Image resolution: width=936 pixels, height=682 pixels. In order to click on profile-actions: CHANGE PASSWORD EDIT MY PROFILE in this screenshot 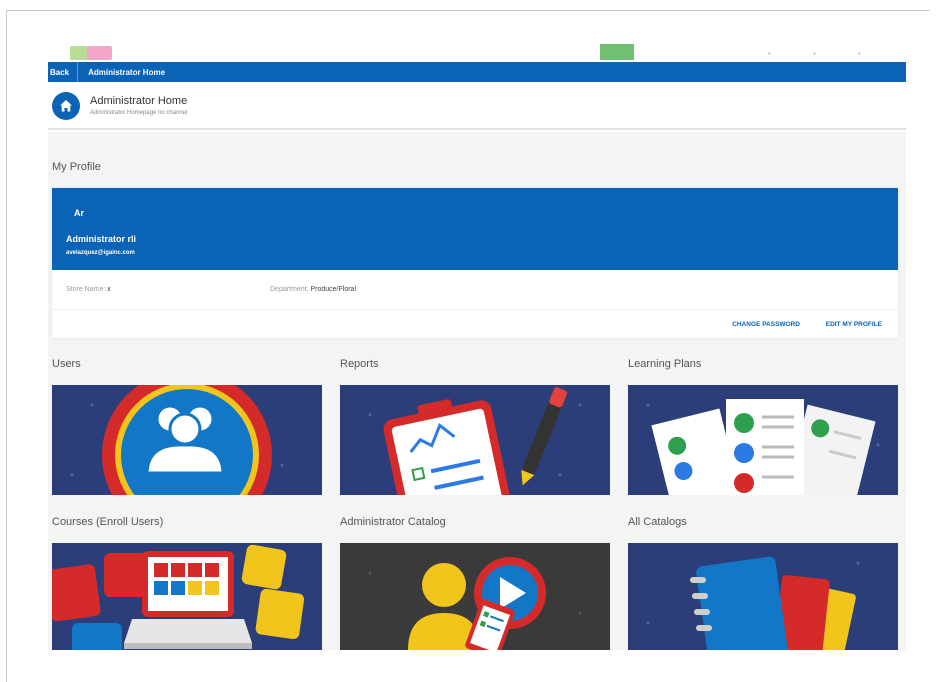, I will do `click(475, 324)`.